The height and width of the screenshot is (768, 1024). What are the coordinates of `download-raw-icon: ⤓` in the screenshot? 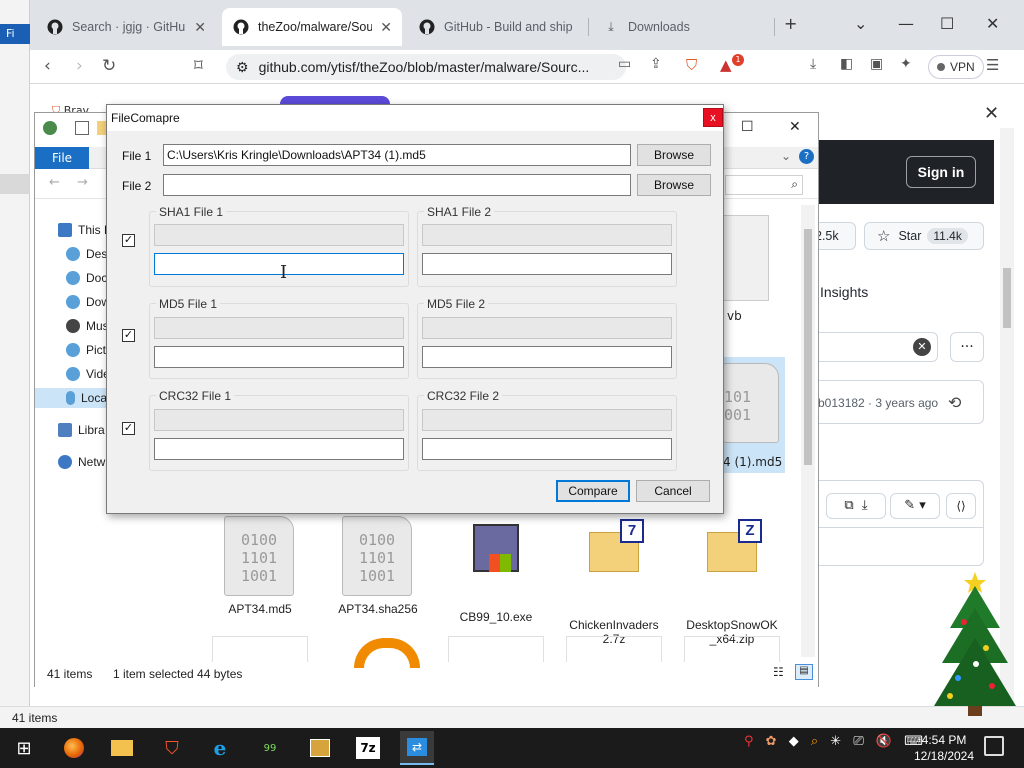 It's located at (865, 505).